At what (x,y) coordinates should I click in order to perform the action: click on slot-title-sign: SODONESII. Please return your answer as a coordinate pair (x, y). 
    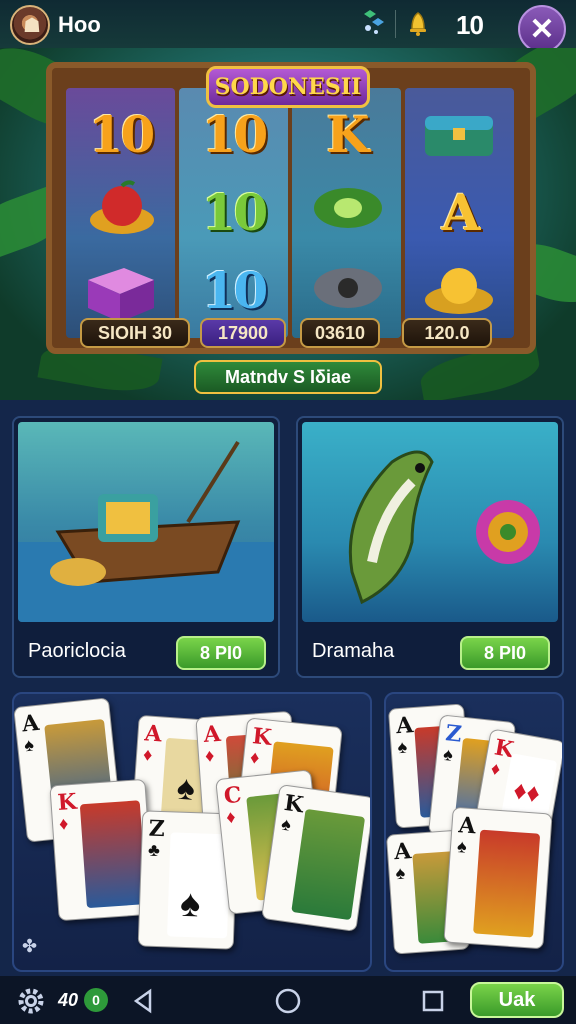
    Looking at the image, I should click on (288, 87).